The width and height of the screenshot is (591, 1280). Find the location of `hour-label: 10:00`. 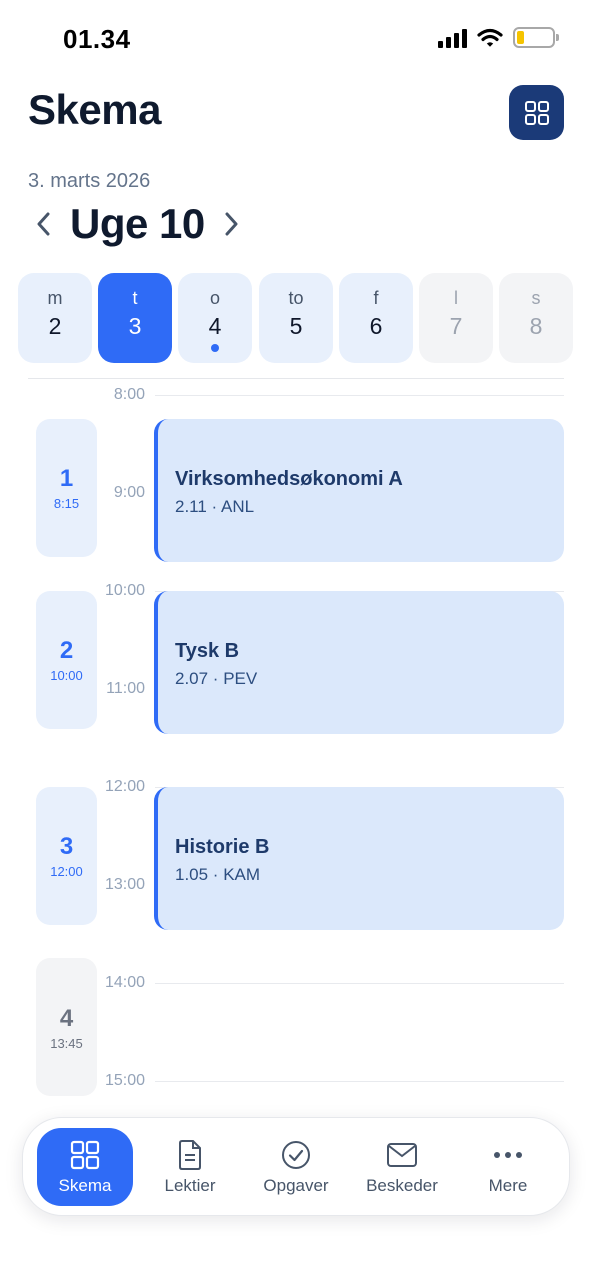

hour-label: 10:00 is located at coordinates (124, 590).